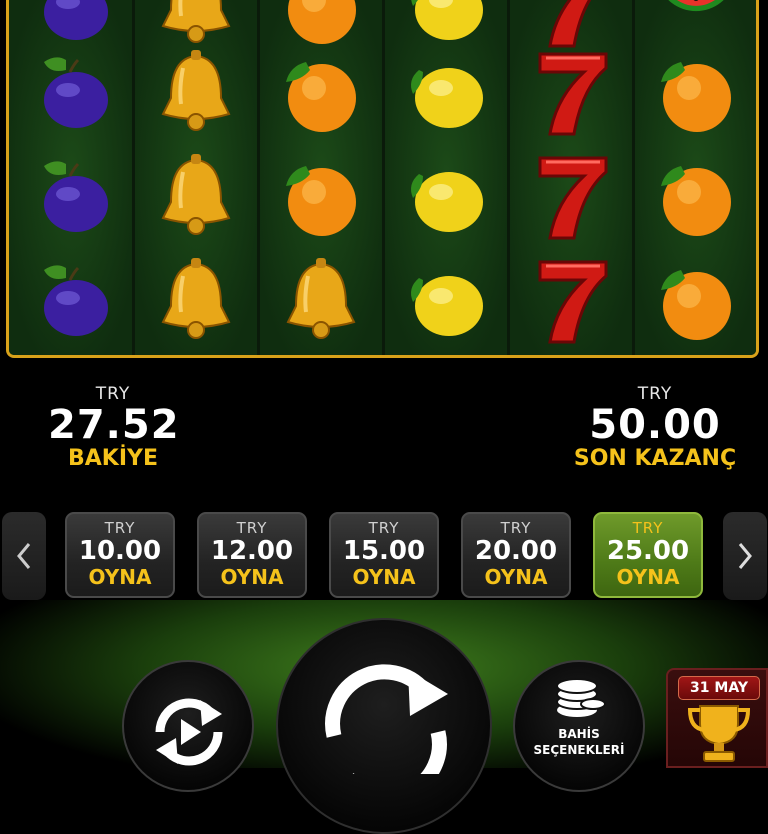  I want to click on chevron-left-icon, so click(24, 556).